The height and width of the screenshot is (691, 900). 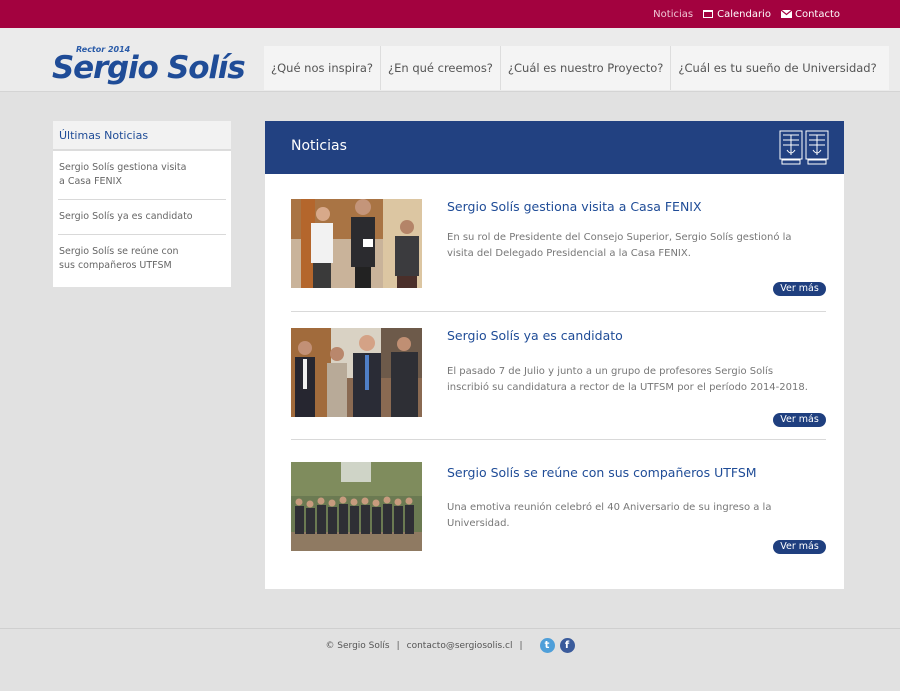 I want to click on page-title: Noticias, so click(x=319, y=146).